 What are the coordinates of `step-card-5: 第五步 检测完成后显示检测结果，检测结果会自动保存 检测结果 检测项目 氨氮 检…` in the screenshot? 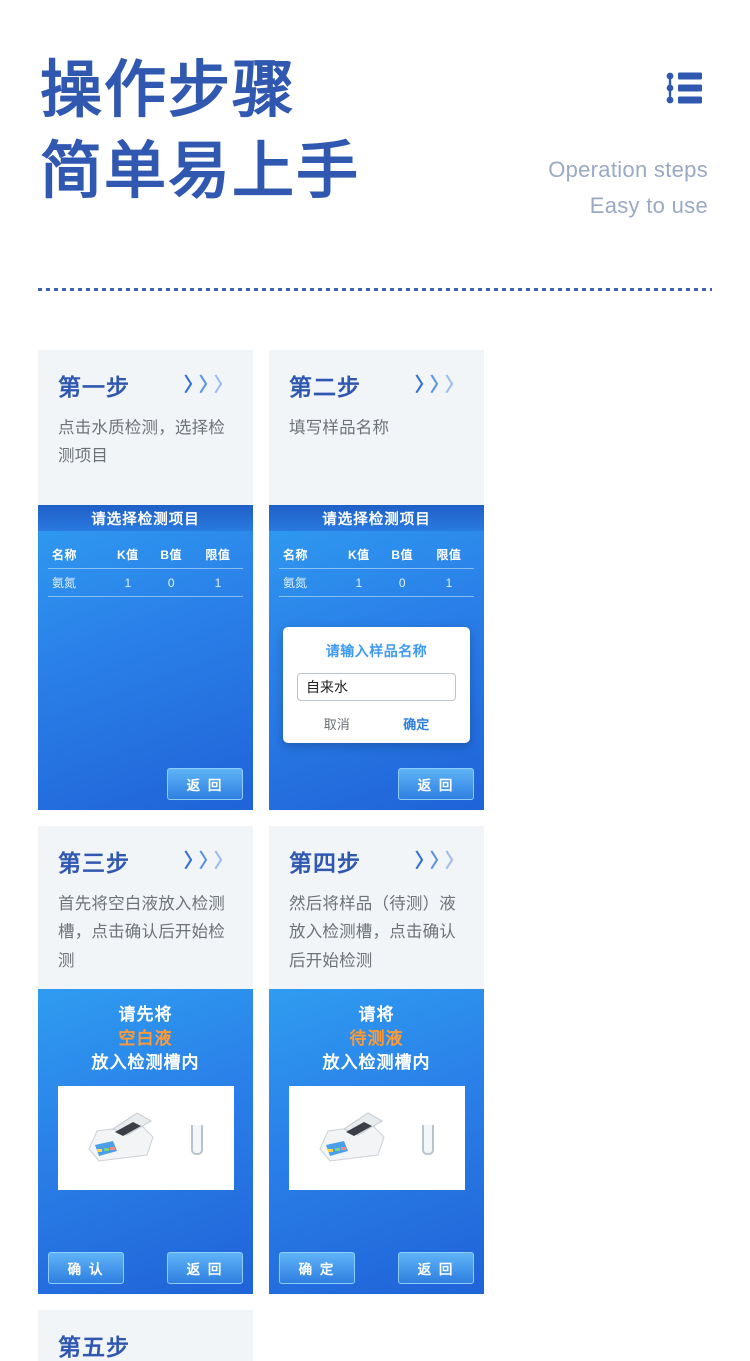 It's located at (145, 1335).